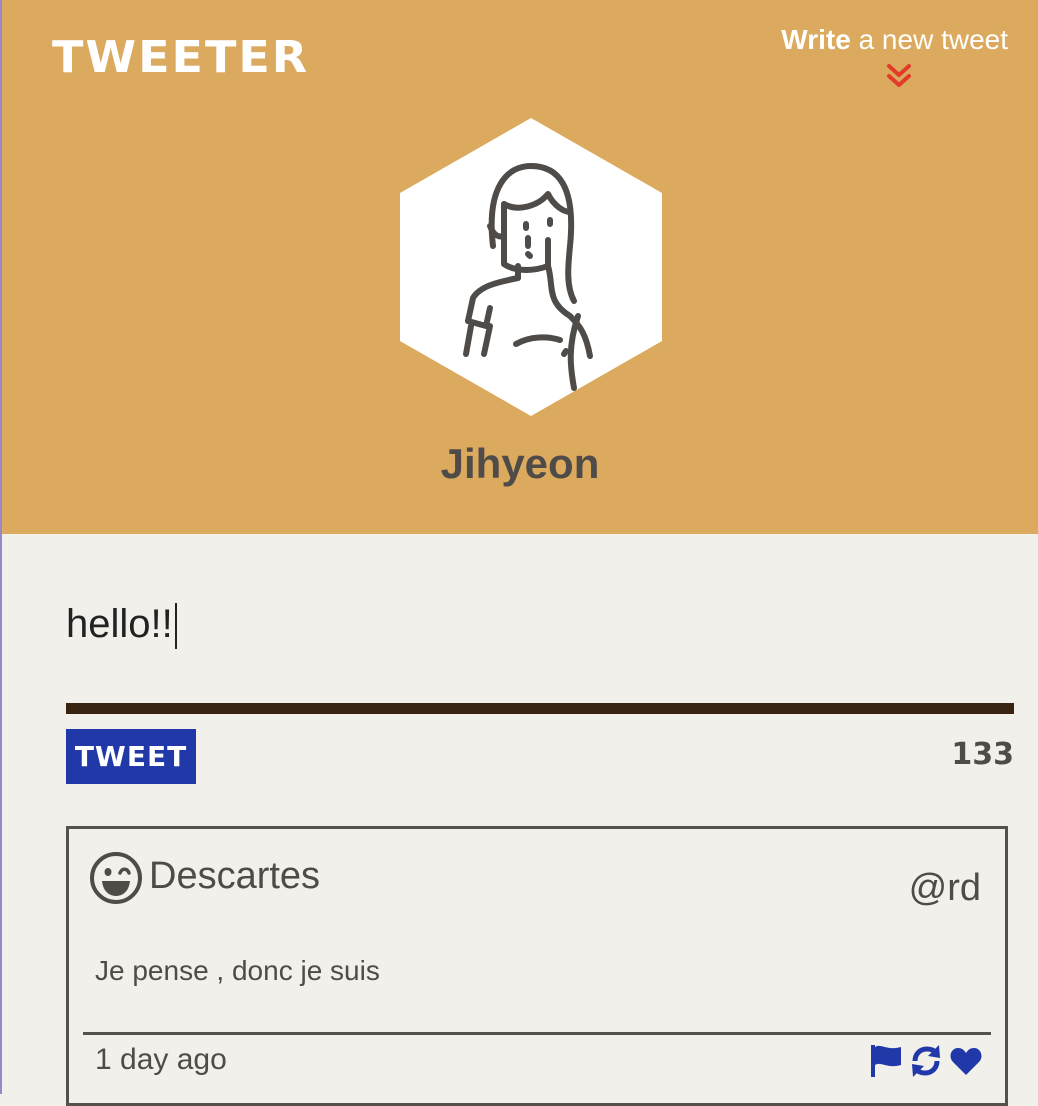  What do you see at coordinates (816, 39) in the screenshot?
I see `compose-link-strong: Write` at bounding box center [816, 39].